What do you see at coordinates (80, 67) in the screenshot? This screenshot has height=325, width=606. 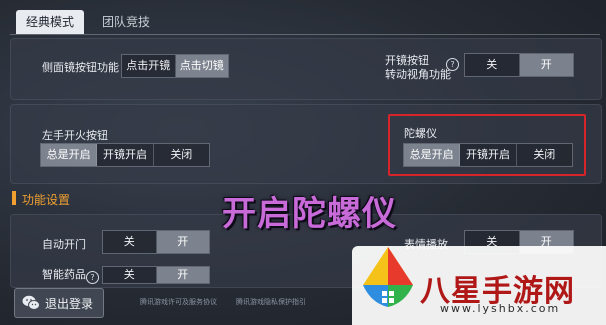 I see `side-scope-label: 侧面镜按钮功能` at bounding box center [80, 67].